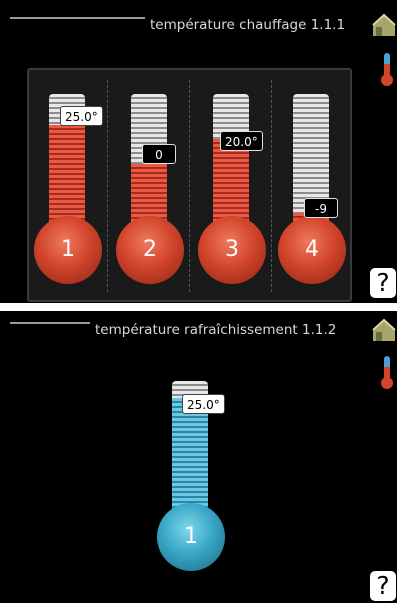  Describe the element at coordinates (248, 25) in the screenshot. I see `panel-title: température chauffage 1.1.1` at that location.